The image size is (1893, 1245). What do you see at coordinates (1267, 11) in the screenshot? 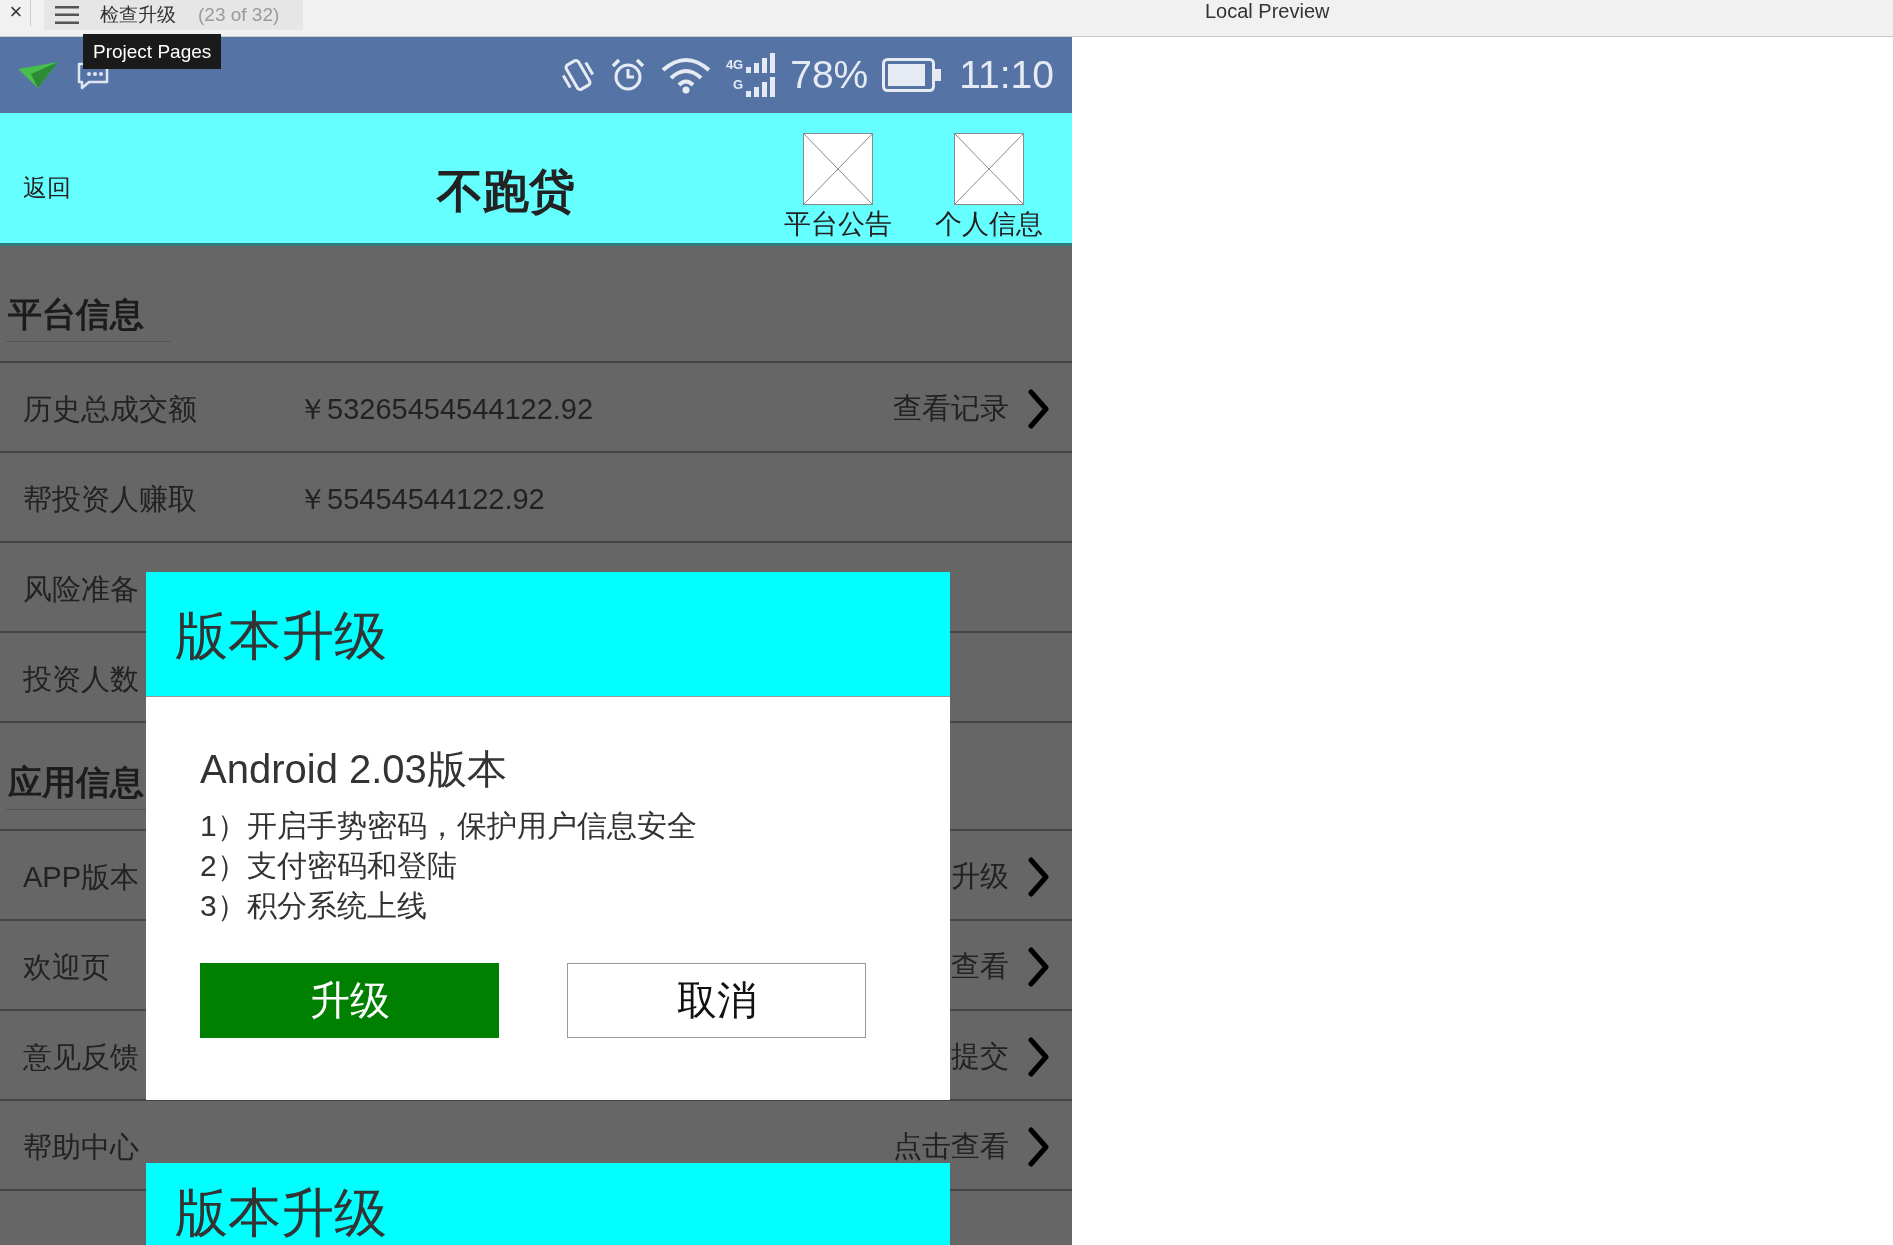
I see `window-title: Local Preview` at bounding box center [1267, 11].